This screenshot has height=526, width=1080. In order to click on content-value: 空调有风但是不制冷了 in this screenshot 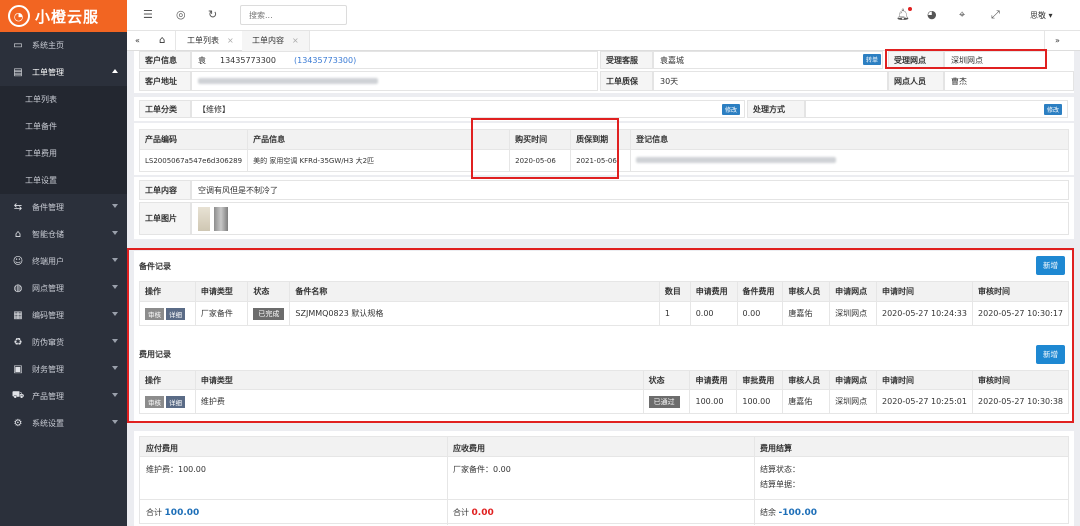, I will do `click(630, 190)`.